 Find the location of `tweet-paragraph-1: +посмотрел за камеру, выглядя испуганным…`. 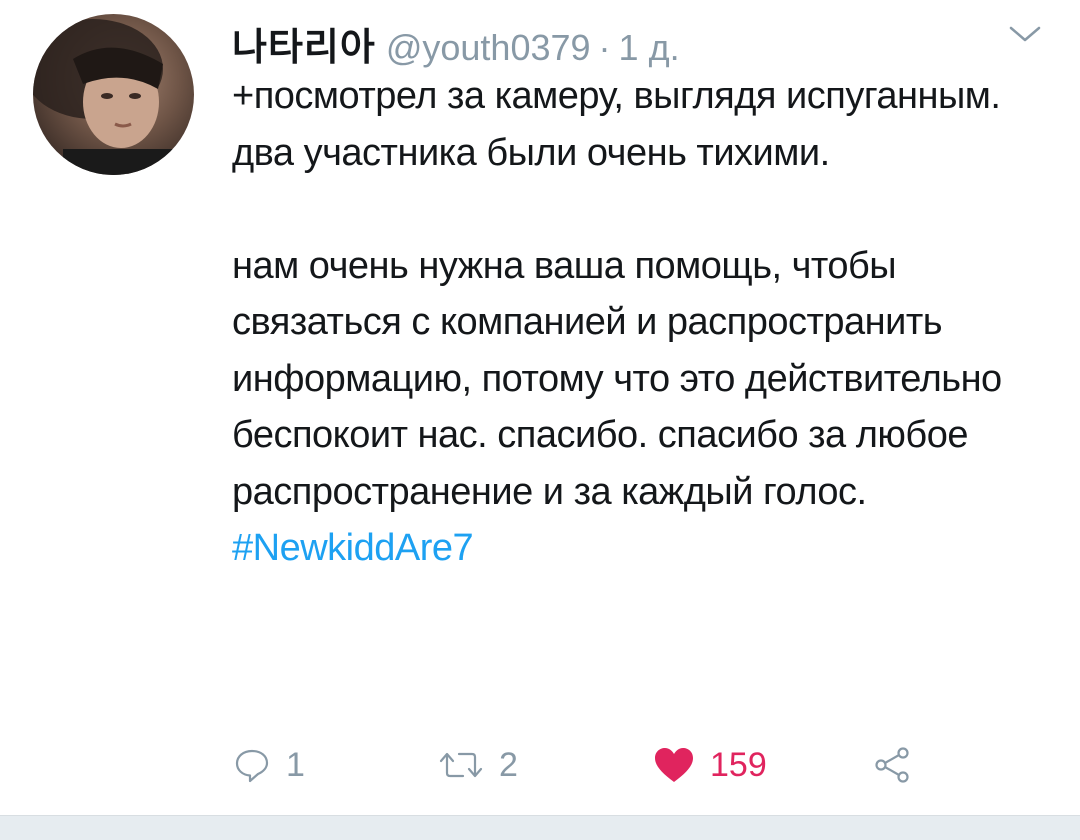

tweet-paragraph-1: +посмотрел за камеру, выглядя испуганным… is located at coordinates (616, 124).